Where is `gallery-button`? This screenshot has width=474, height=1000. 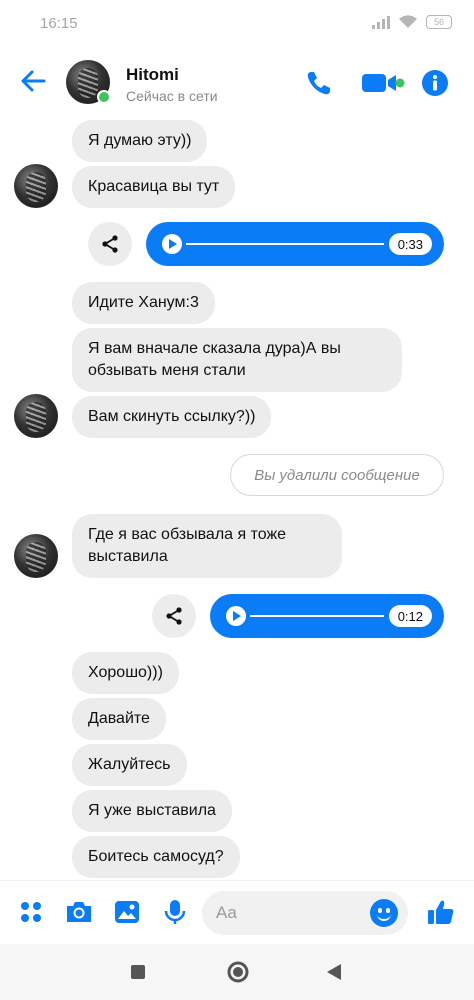
gallery-button is located at coordinates (127, 912).